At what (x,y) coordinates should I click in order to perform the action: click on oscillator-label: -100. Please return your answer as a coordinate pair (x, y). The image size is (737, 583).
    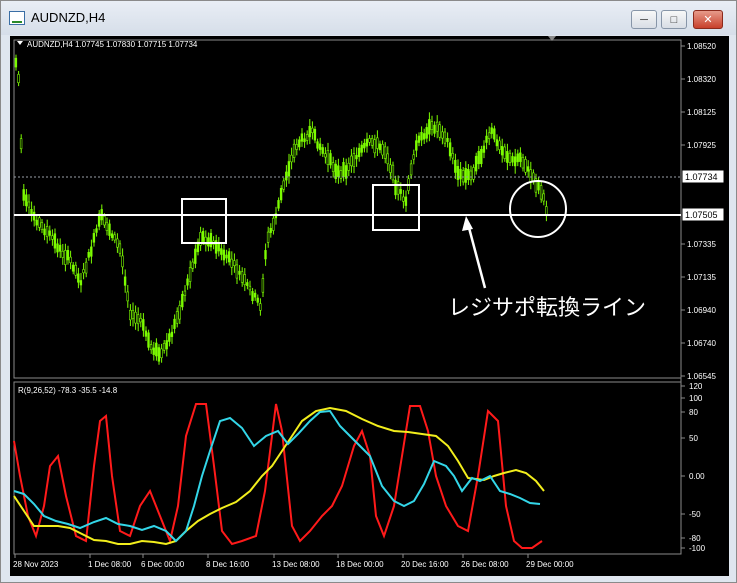
    Looking at the image, I should click on (697, 548).